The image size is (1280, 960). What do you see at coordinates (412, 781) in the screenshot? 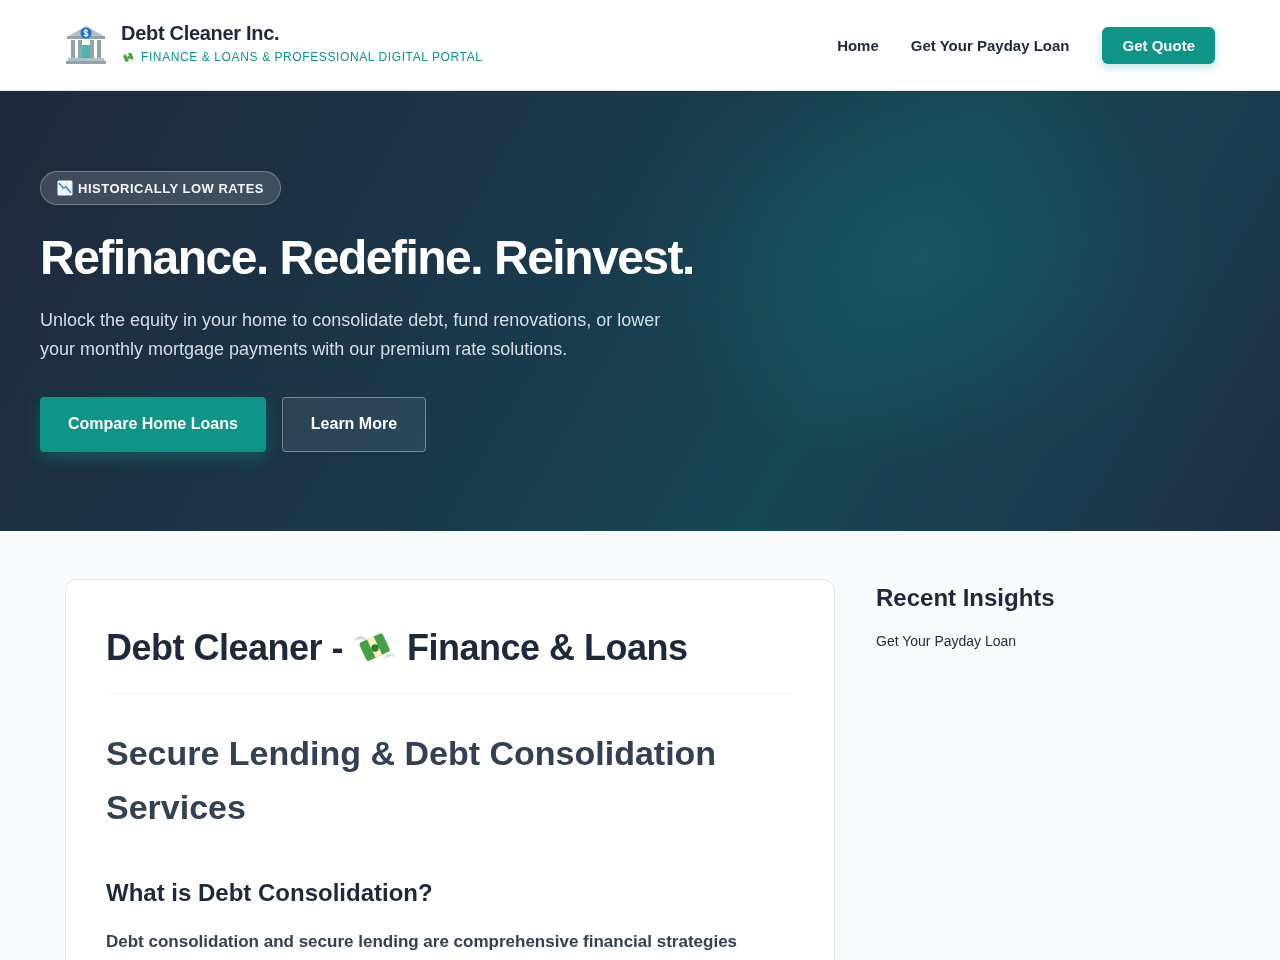
I see `article-subheading: Secure Lending & Debt Consolidation Services` at bounding box center [412, 781].